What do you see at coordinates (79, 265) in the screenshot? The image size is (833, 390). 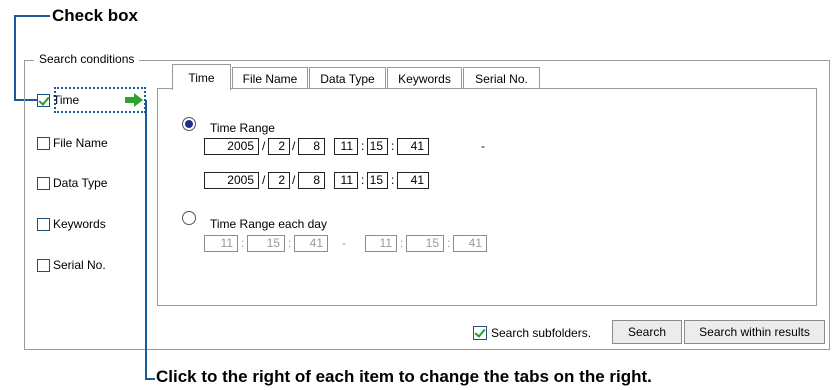 I see `item-serial-no-label: Serial No.` at bounding box center [79, 265].